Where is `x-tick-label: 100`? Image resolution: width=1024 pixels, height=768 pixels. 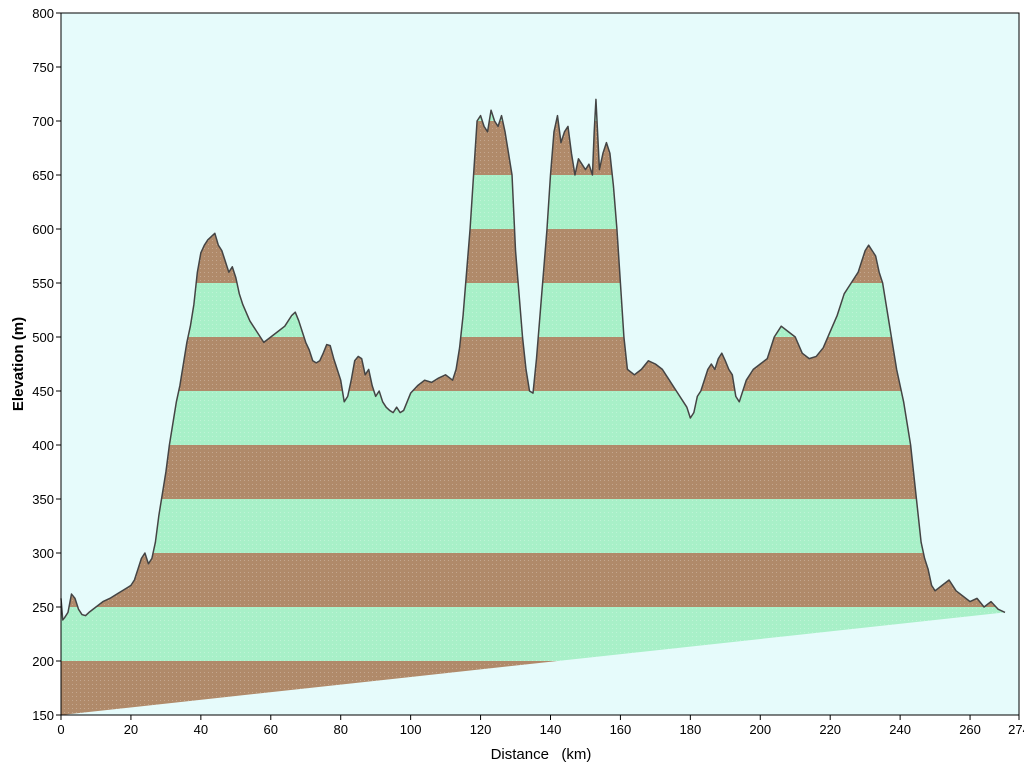 x-tick-label: 100 is located at coordinates (411, 729).